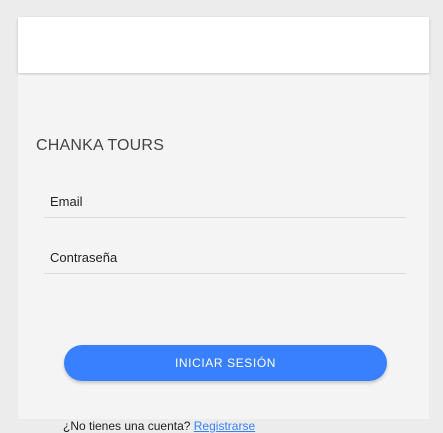  I want to click on brand-title: CHANKA TOURS, so click(100, 145).